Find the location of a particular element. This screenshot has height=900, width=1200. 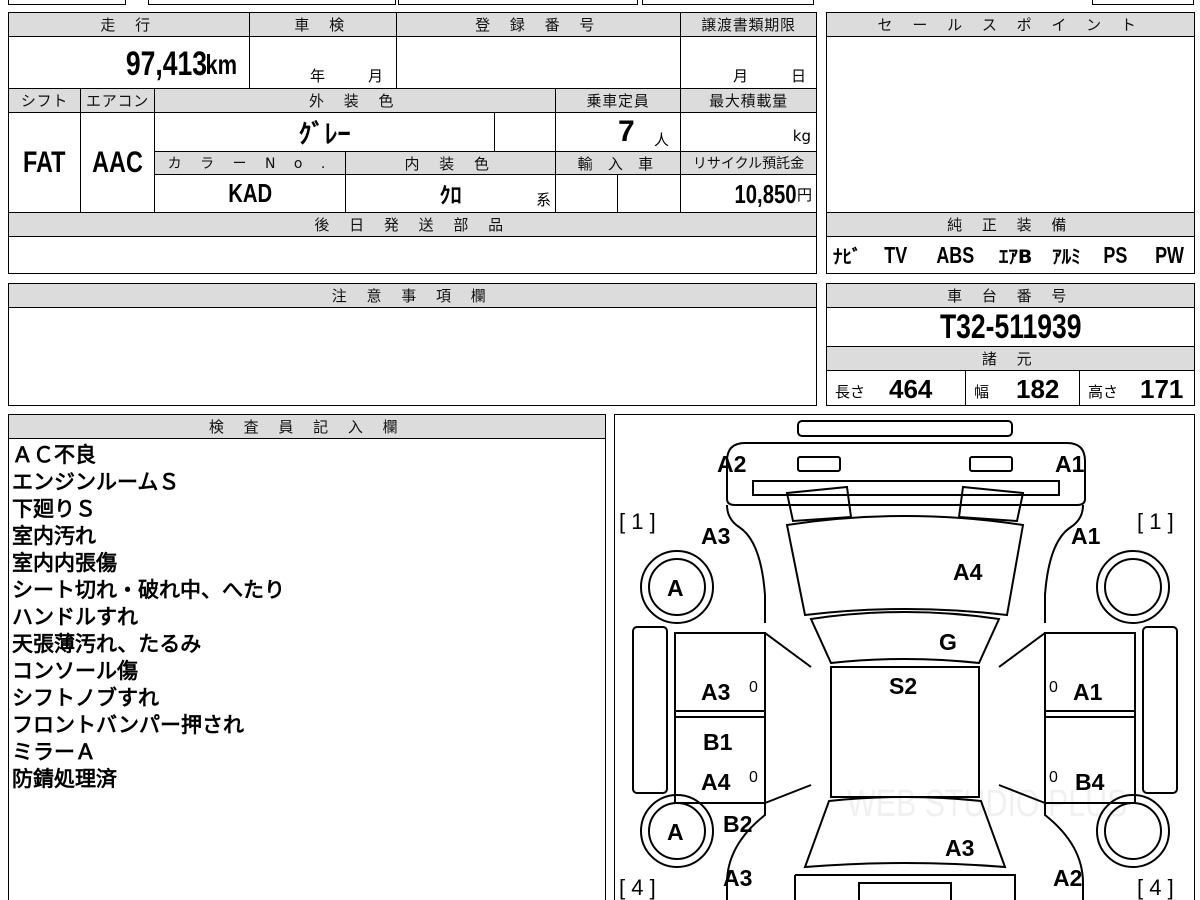

exterior-color-value: ｸﾞﾚｰ is located at coordinates (324, 134).